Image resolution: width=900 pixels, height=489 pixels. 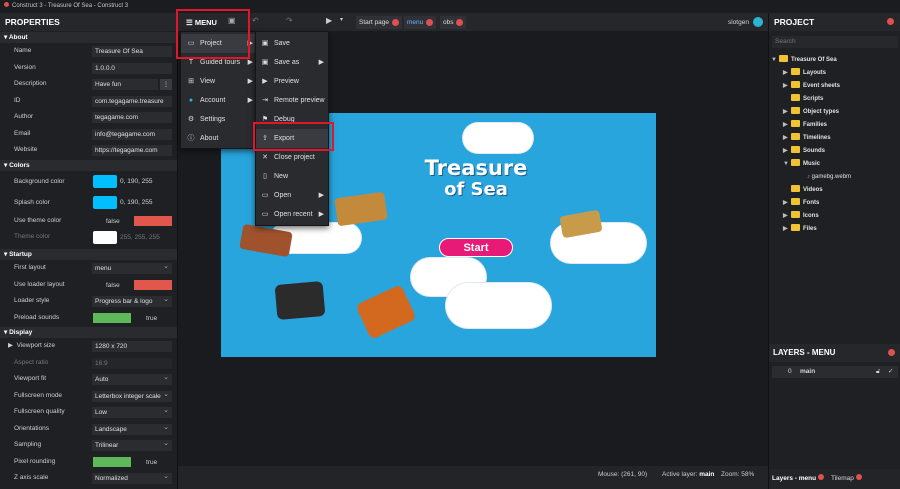 I want to click on prop-description: Description Have fun ⋮, so click(x=88, y=84).